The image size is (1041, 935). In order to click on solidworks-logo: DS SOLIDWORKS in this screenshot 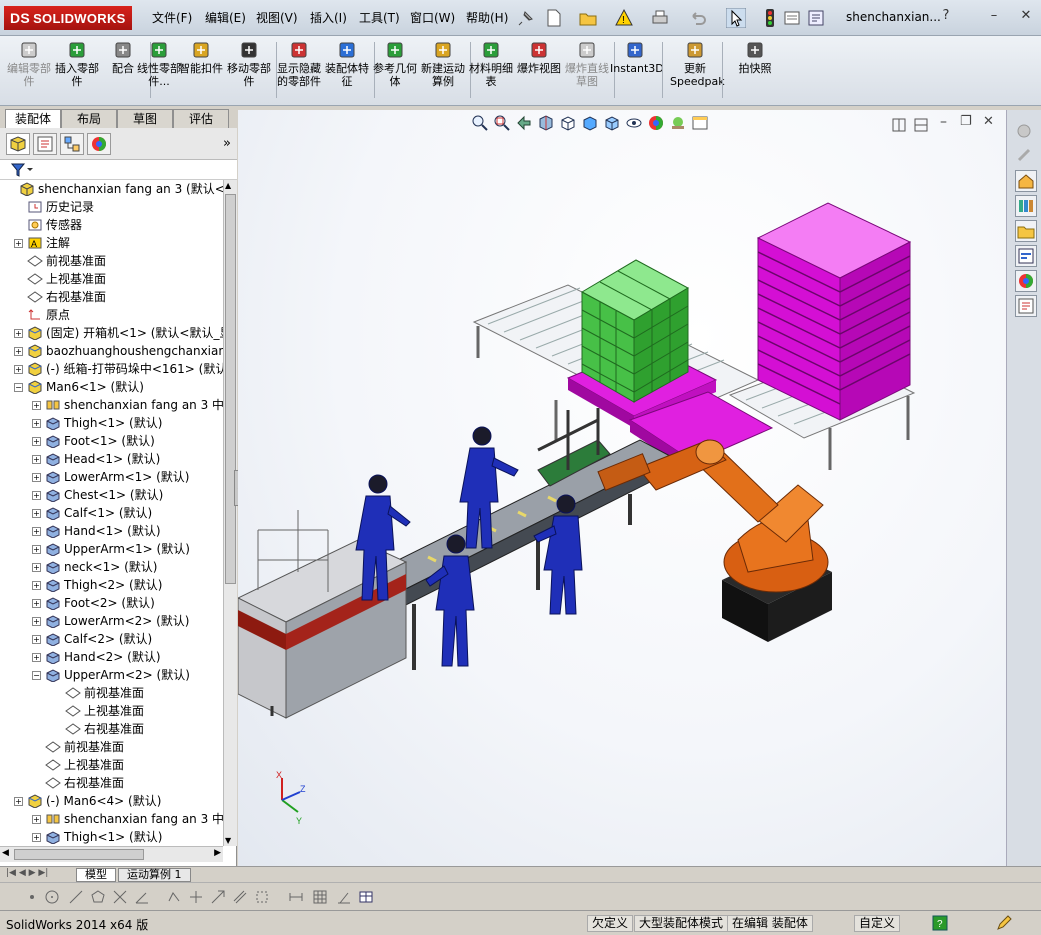, I will do `click(68, 18)`.